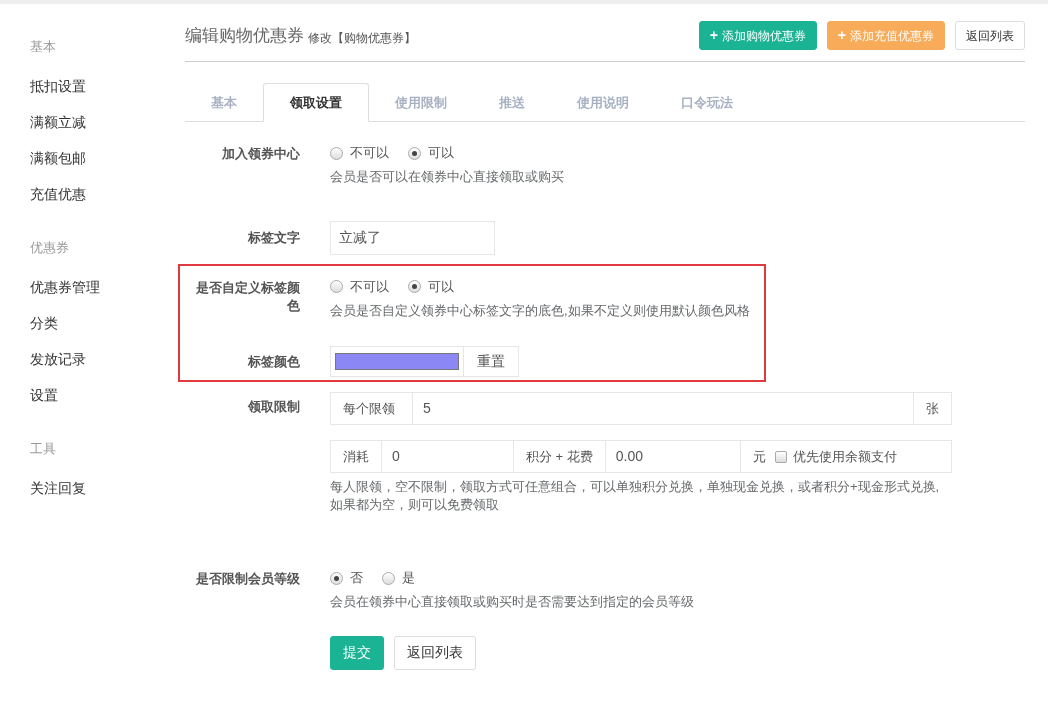 The height and width of the screenshot is (715, 1048). I want to click on sidebar-item: 抵扣设置, so click(58, 86).